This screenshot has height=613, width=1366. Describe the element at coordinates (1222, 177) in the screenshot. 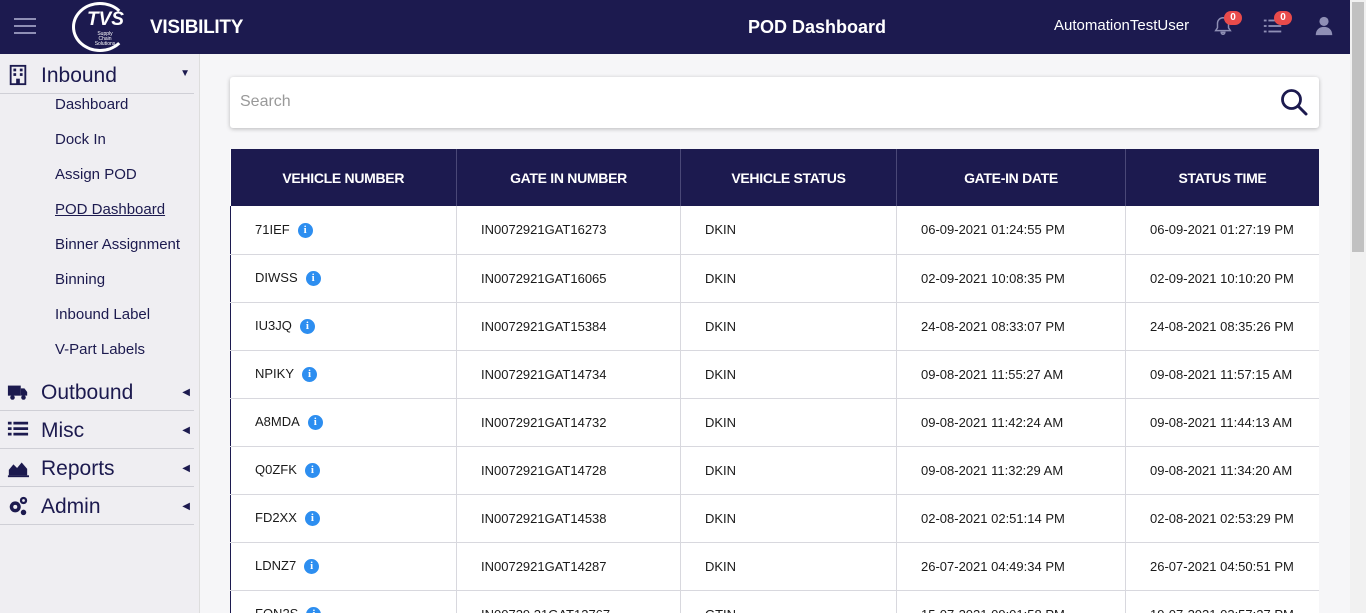

I see `column-header-status-time: STATUS TIME` at that location.